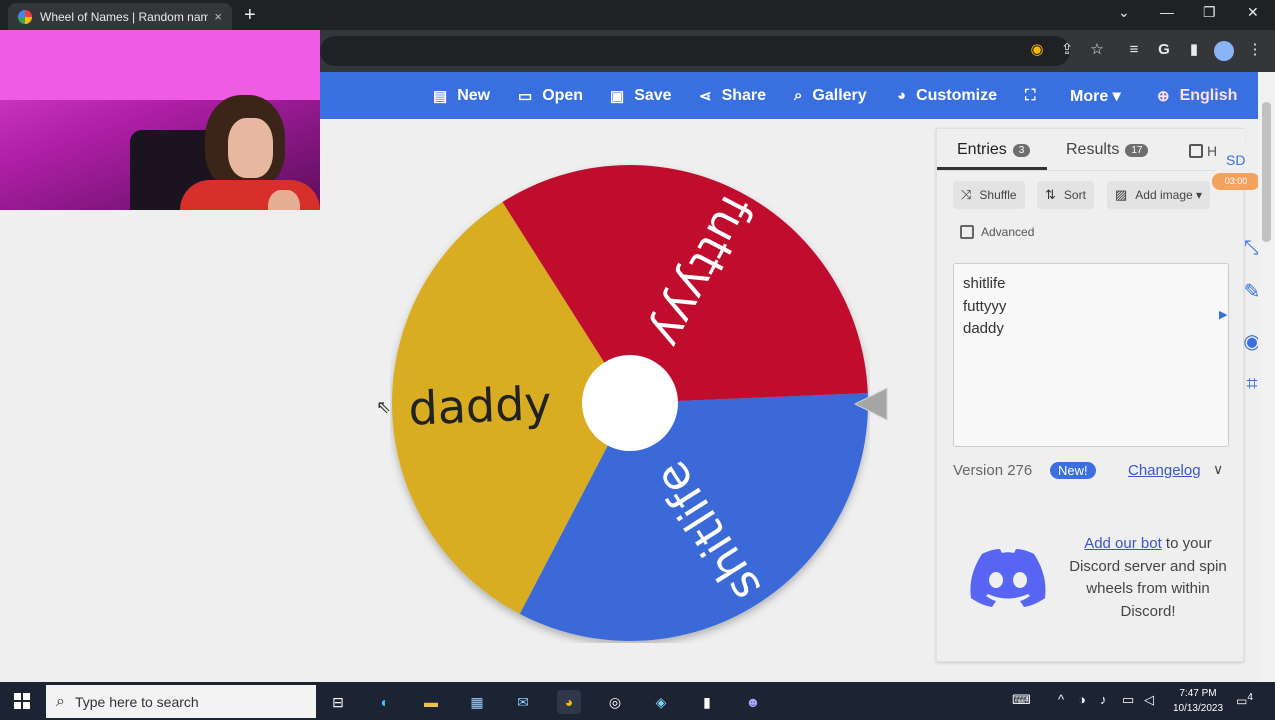 Image resolution: width=1275 pixels, height=720 pixels. I want to click on save-label: Save, so click(653, 95).